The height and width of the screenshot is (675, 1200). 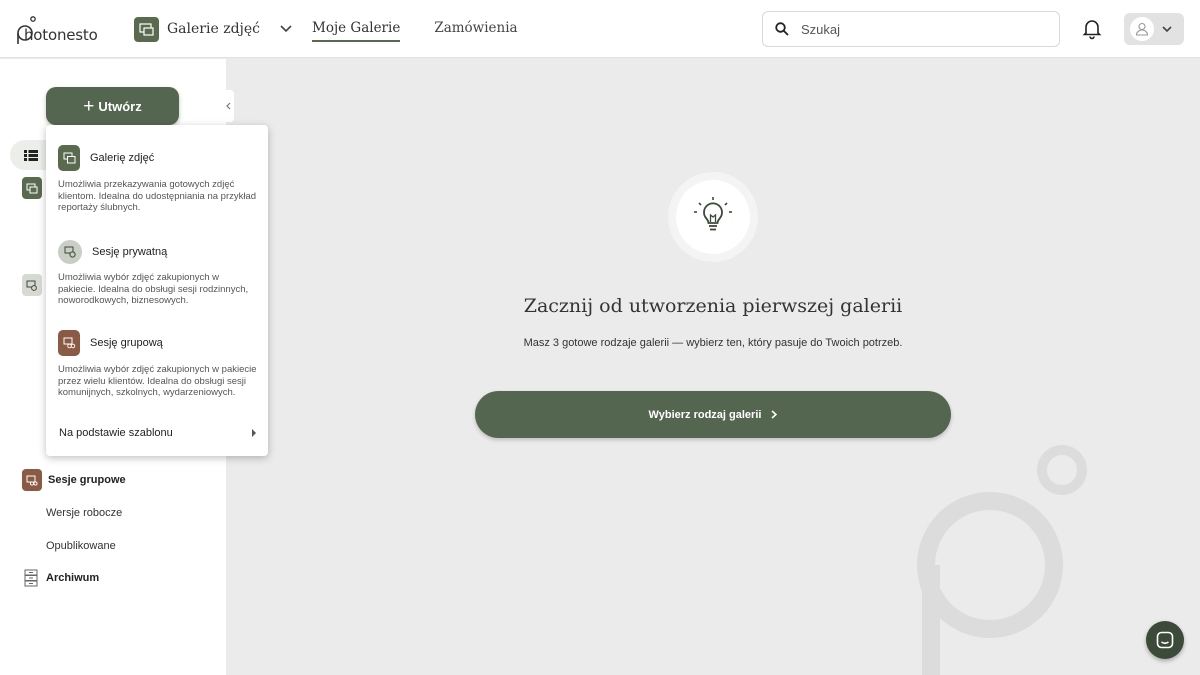 I want to click on nav-my-galleries: Moje Galerie, so click(x=356, y=31).